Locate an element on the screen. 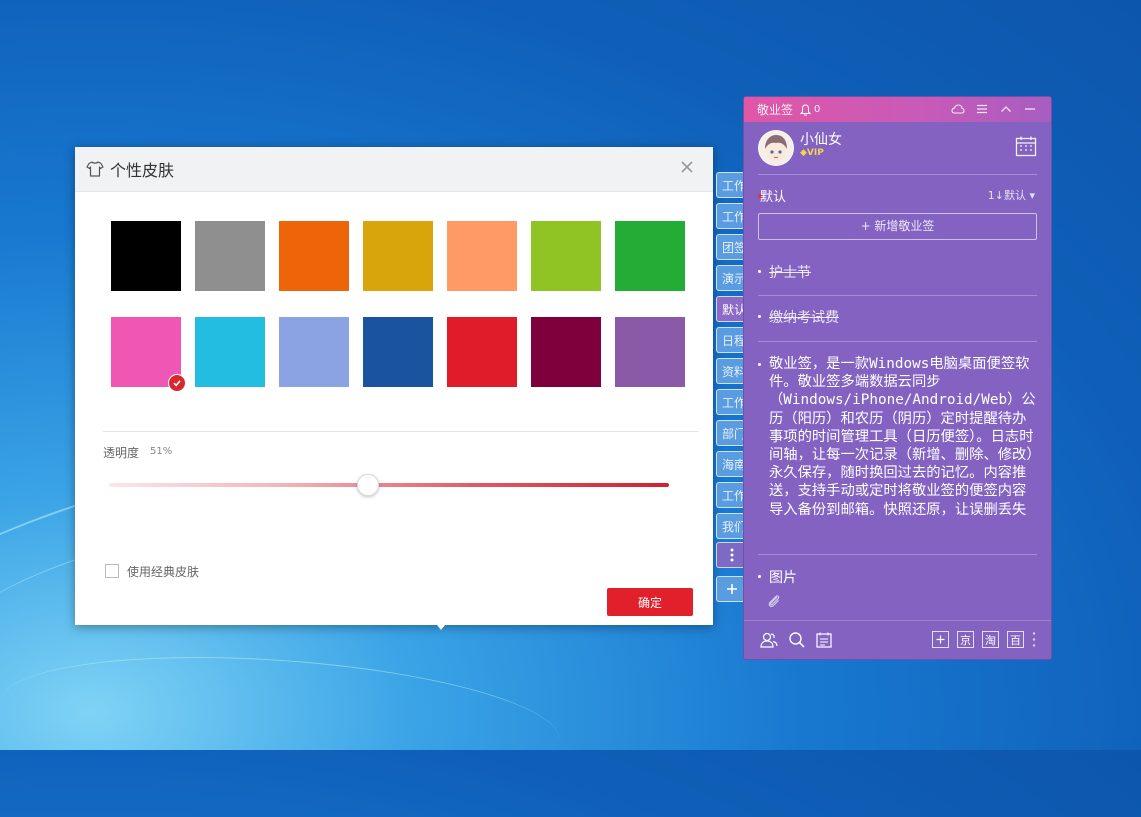 The image size is (1141, 817). classic-skin-checkbox is located at coordinates (112, 571).